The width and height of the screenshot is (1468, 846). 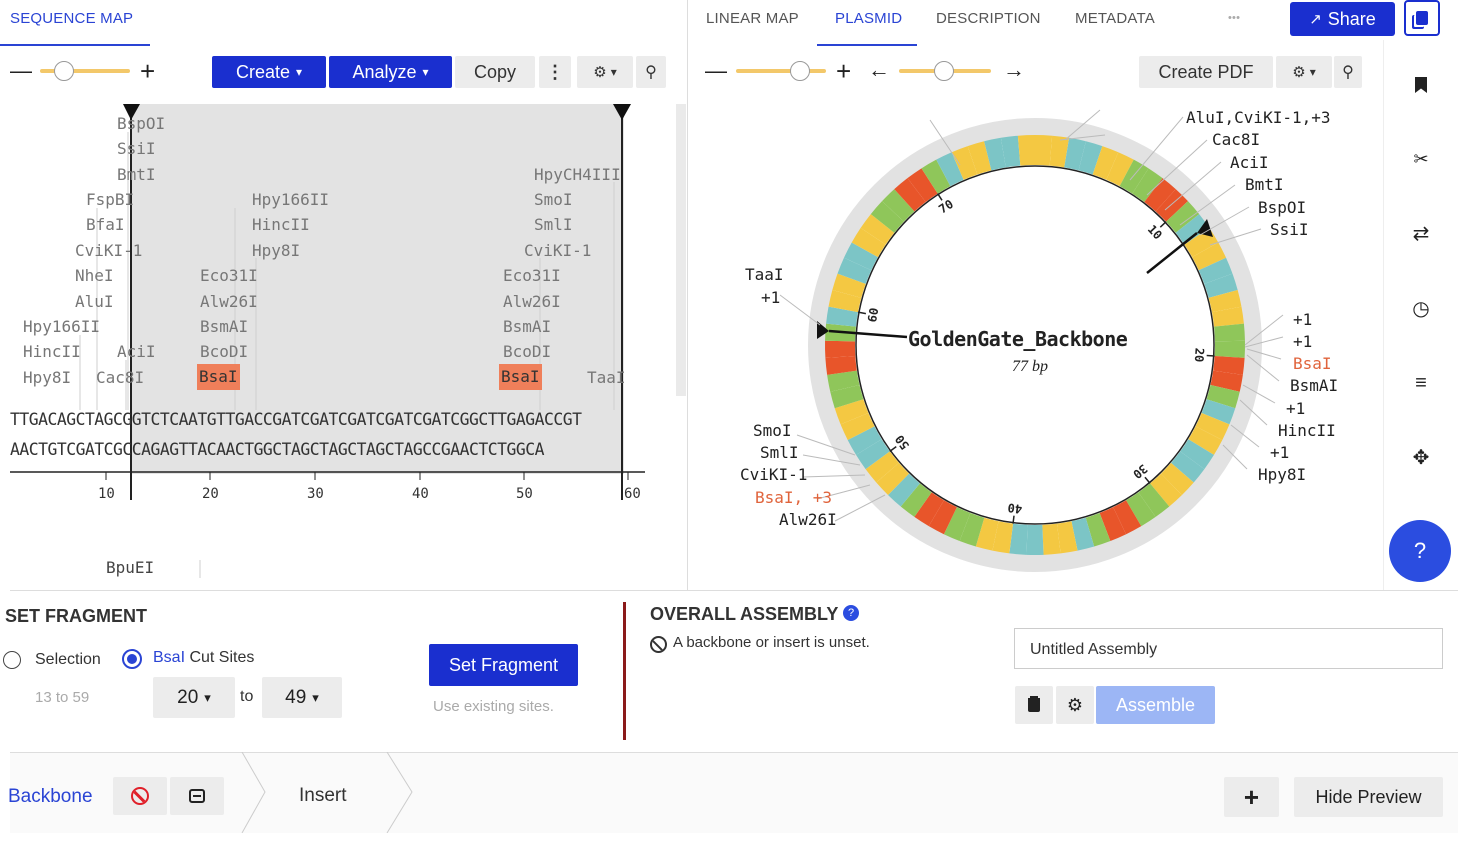 I want to click on hide-preview-button: Hide Preview, so click(x=1368, y=797).